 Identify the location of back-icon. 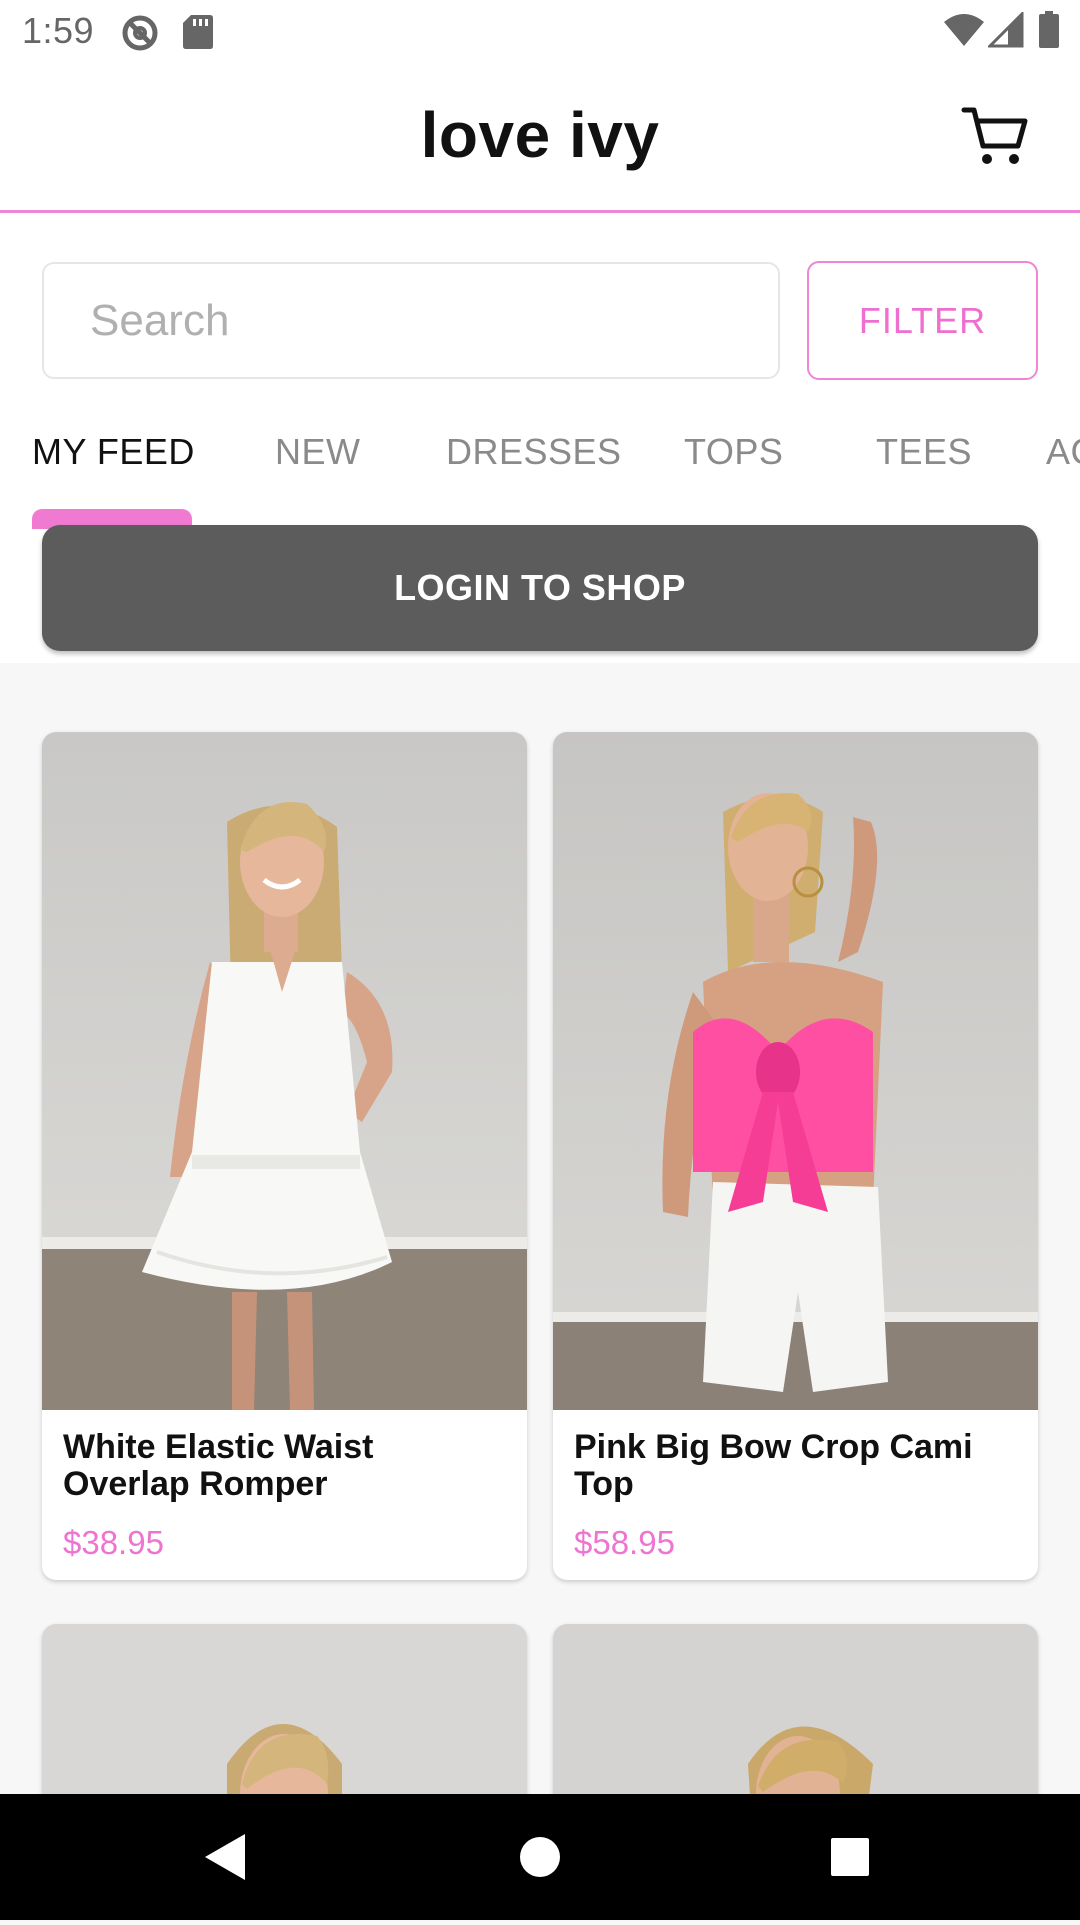
(225, 1857).